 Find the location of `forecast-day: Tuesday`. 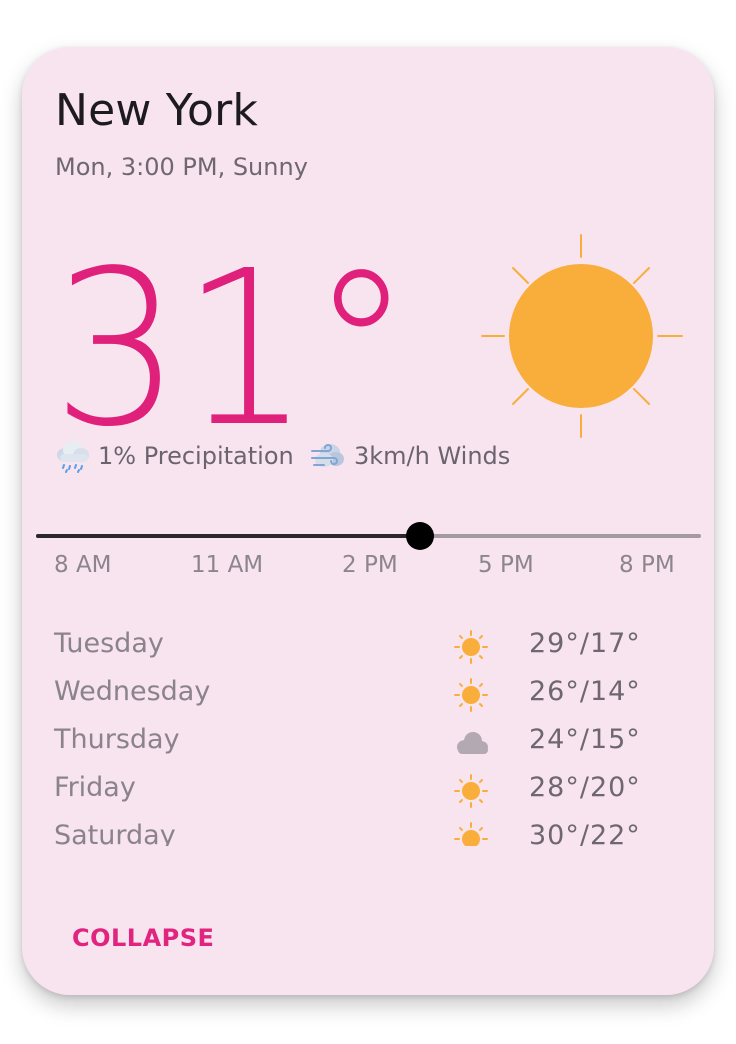

forecast-day: Tuesday is located at coordinates (109, 643).